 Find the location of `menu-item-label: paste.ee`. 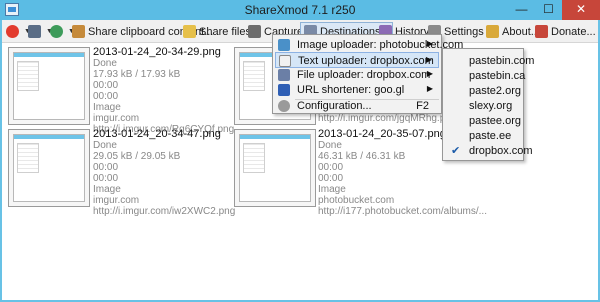

menu-item-label: paste.ee is located at coordinates (490, 136).